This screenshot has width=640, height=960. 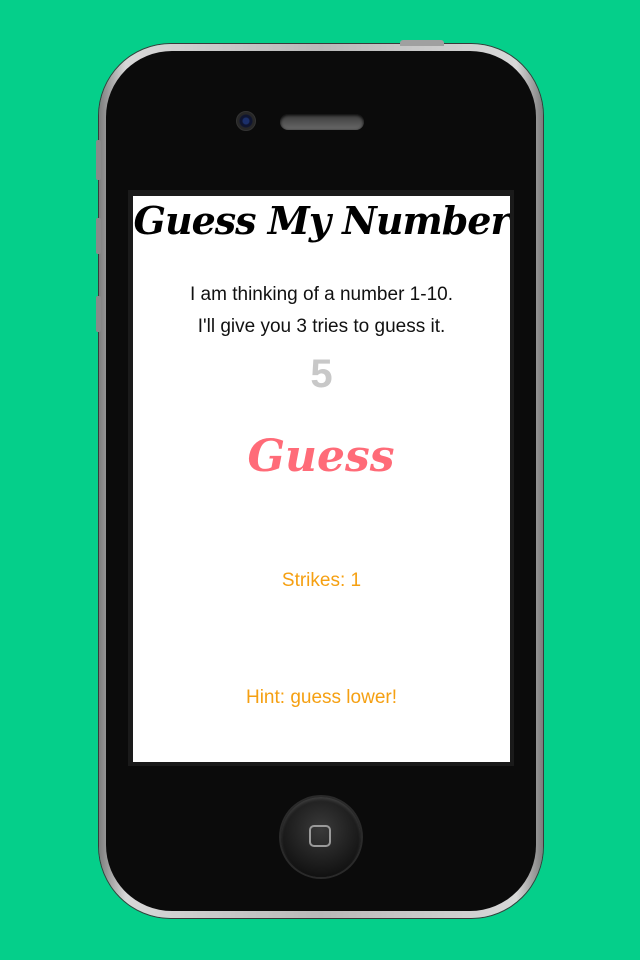 What do you see at coordinates (321, 697) in the screenshot?
I see `hint-label: Hint: guess lower!` at bounding box center [321, 697].